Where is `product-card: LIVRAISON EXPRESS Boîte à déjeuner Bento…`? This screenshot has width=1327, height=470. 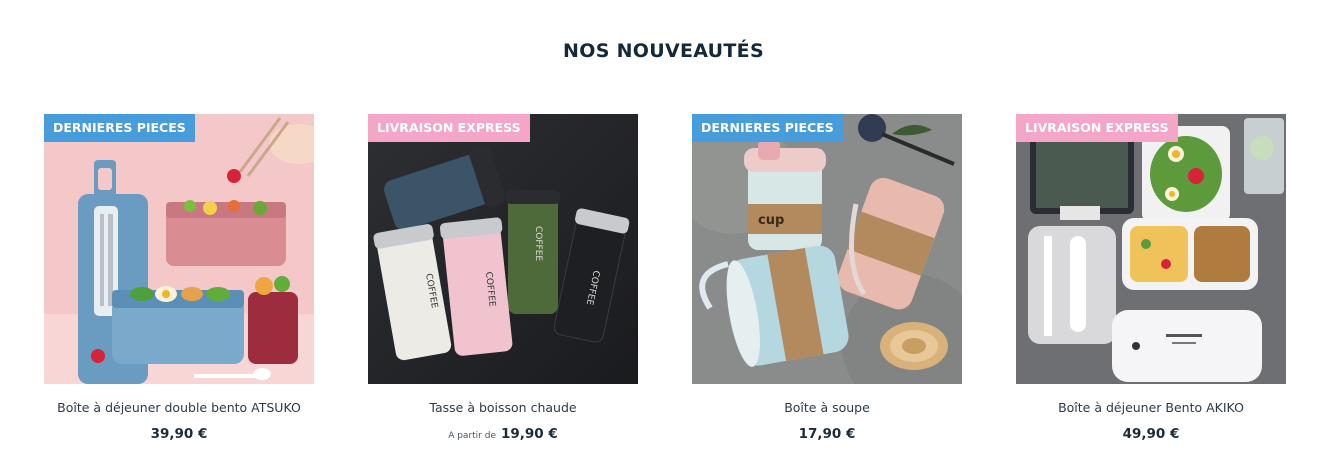 product-card: LIVRAISON EXPRESS Boîte à déjeuner Bento… is located at coordinates (1151, 278).